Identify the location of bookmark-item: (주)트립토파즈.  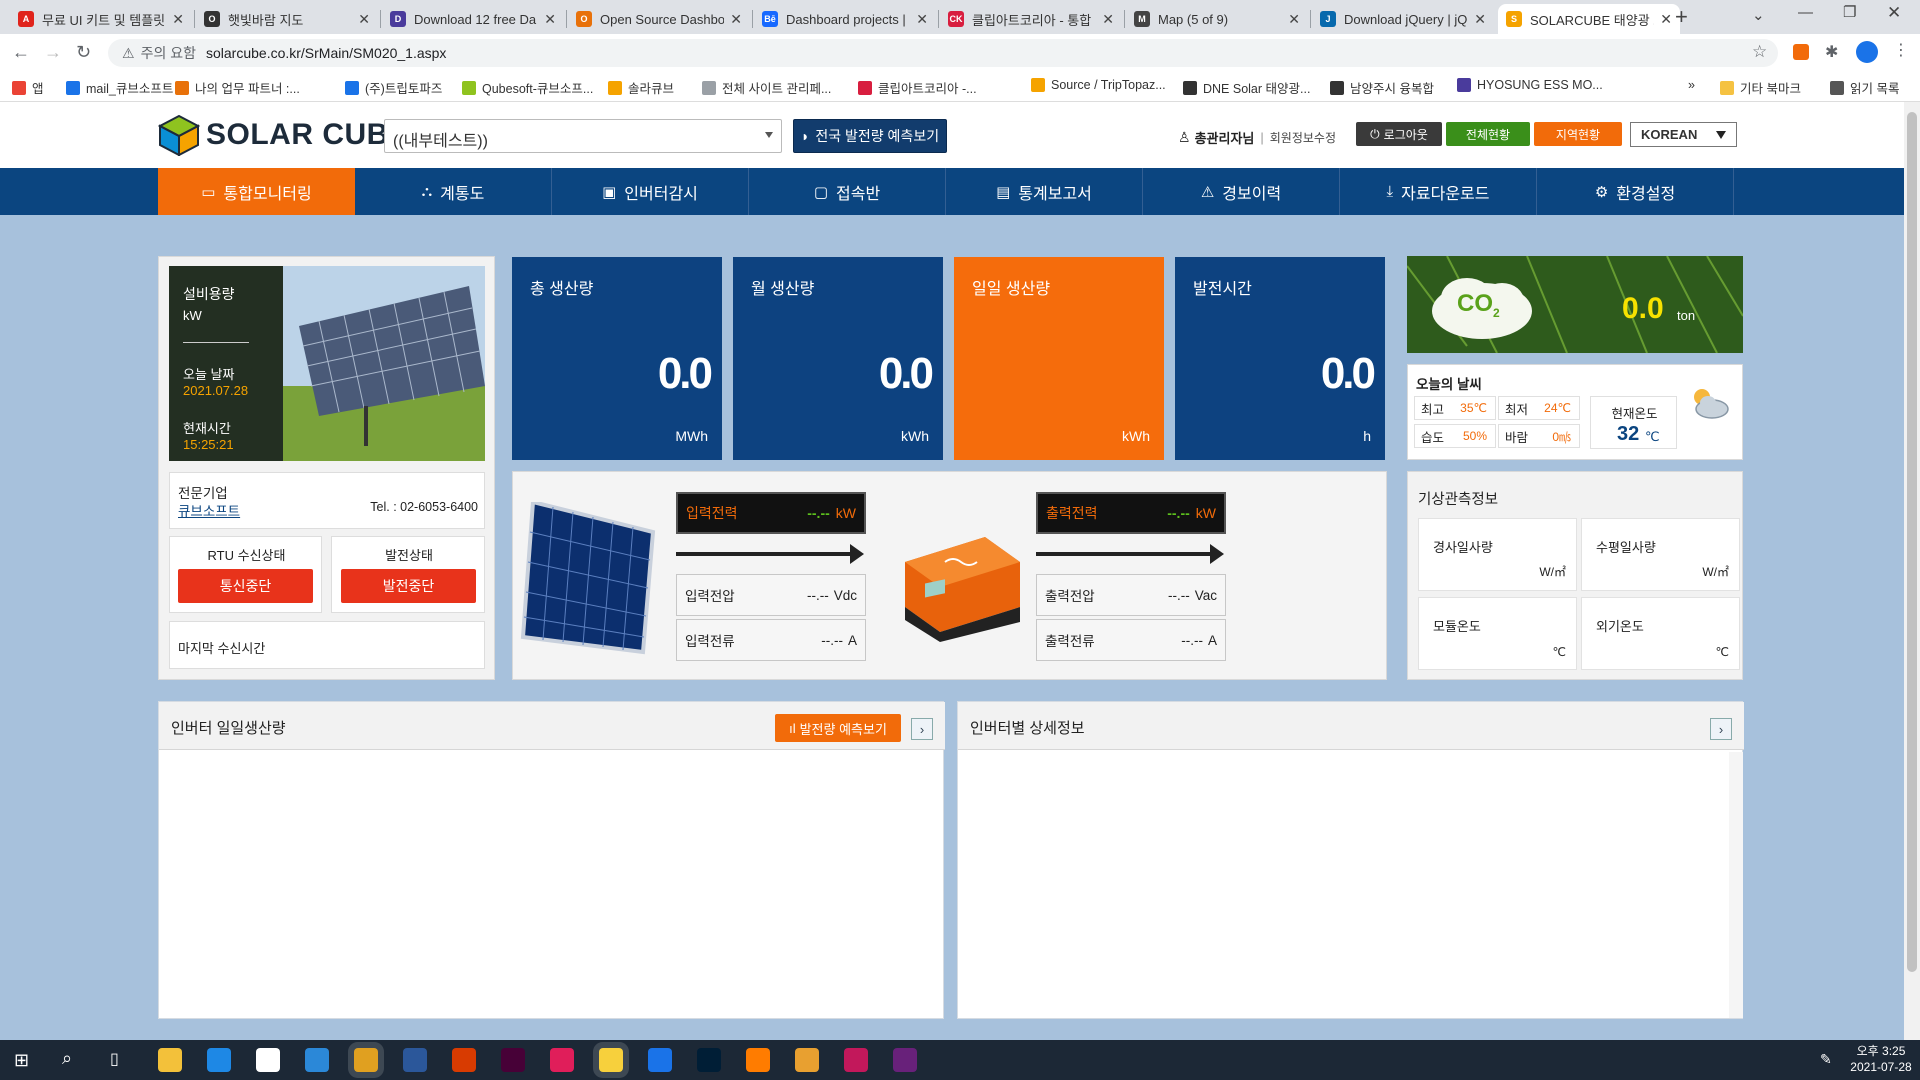
(393, 87).